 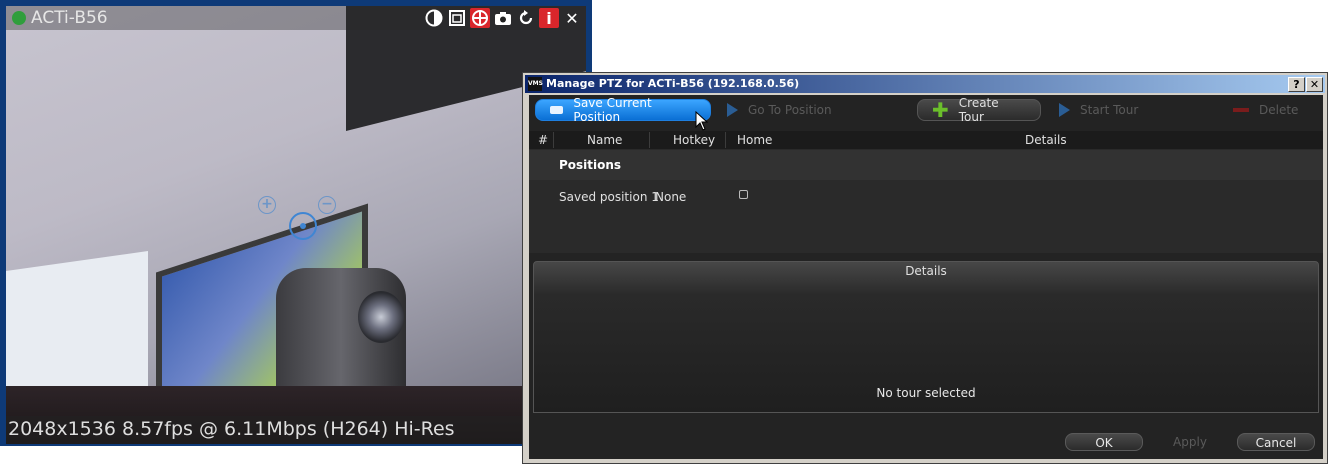 I want to click on close-icon: ✕, so click(x=572, y=18).